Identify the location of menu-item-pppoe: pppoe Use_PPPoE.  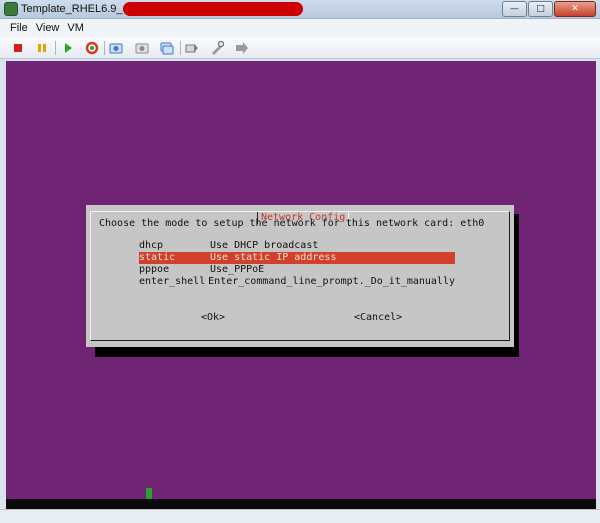
(297, 270).